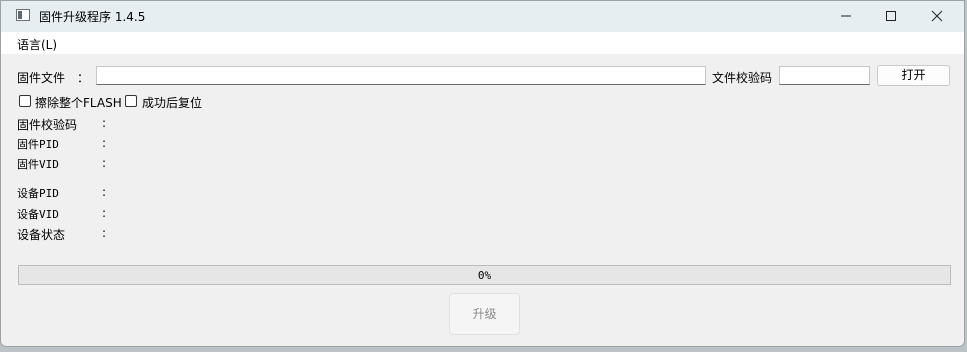  Describe the element at coordinates (37, 44) in the screenshot. I see `menu-language: 语言(L)` at that location.